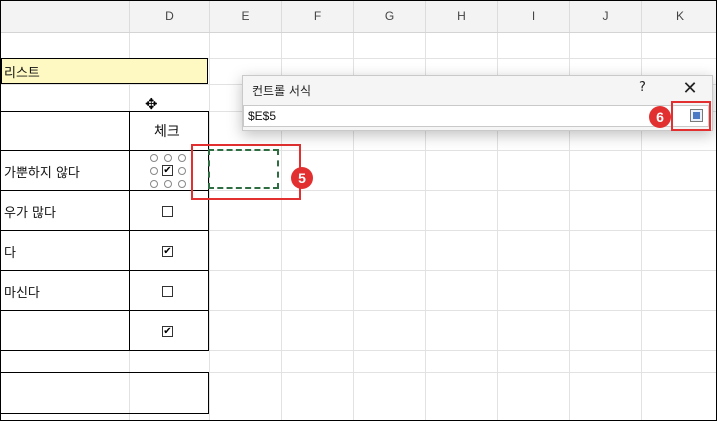 The height and width of the screenshot is (421, 717). I want to click on format-control-dialog: 컨트롤 서식 ? ✕ $E$5, so click(477, 103).